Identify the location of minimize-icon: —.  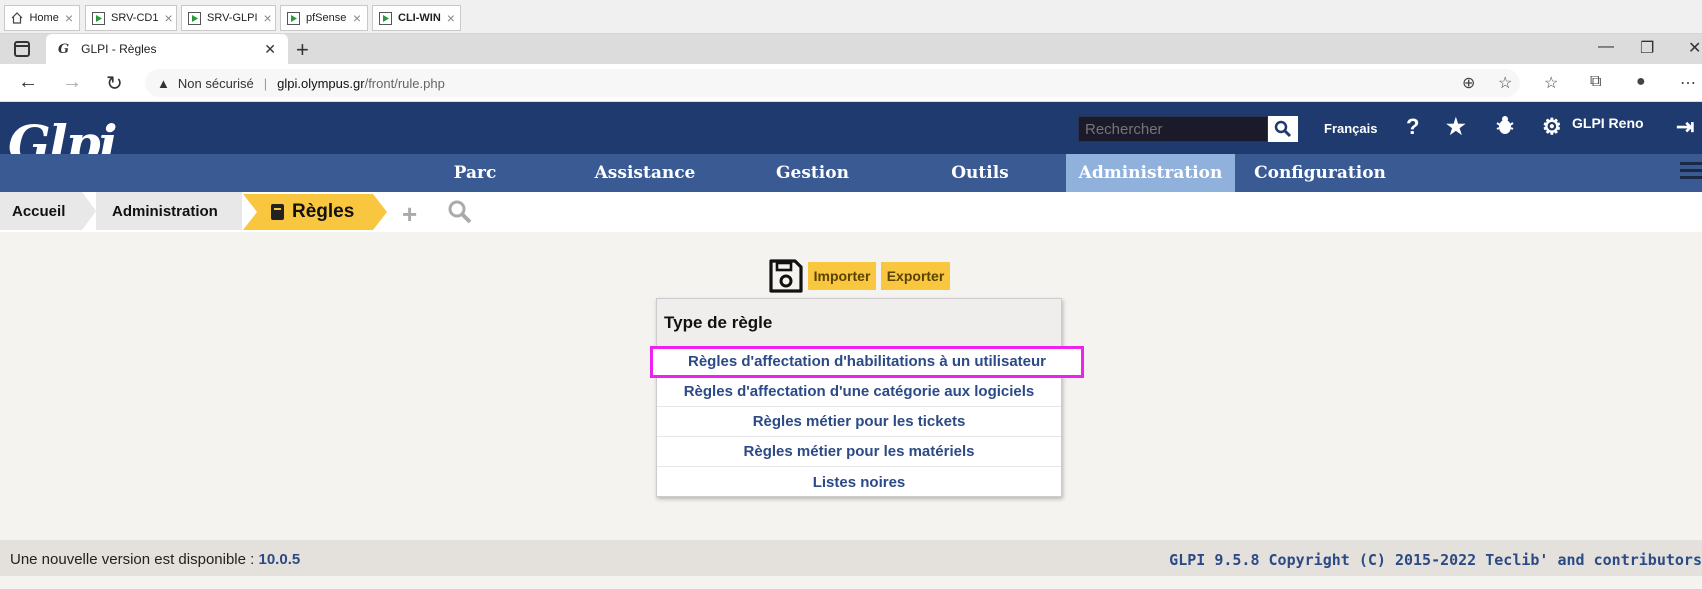
(1606, 47).